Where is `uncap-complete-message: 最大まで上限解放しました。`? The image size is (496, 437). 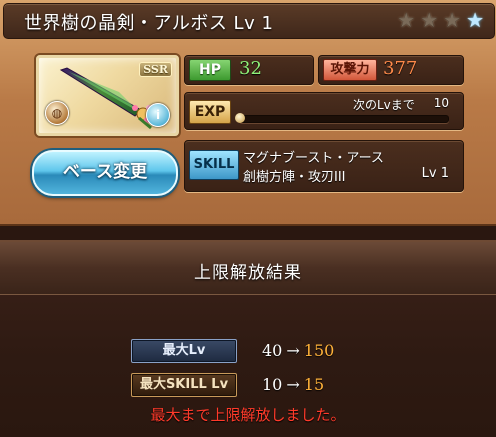 uncap-complete-message: 最大まで上限解放しました。 is located at coordinates (248, 415).